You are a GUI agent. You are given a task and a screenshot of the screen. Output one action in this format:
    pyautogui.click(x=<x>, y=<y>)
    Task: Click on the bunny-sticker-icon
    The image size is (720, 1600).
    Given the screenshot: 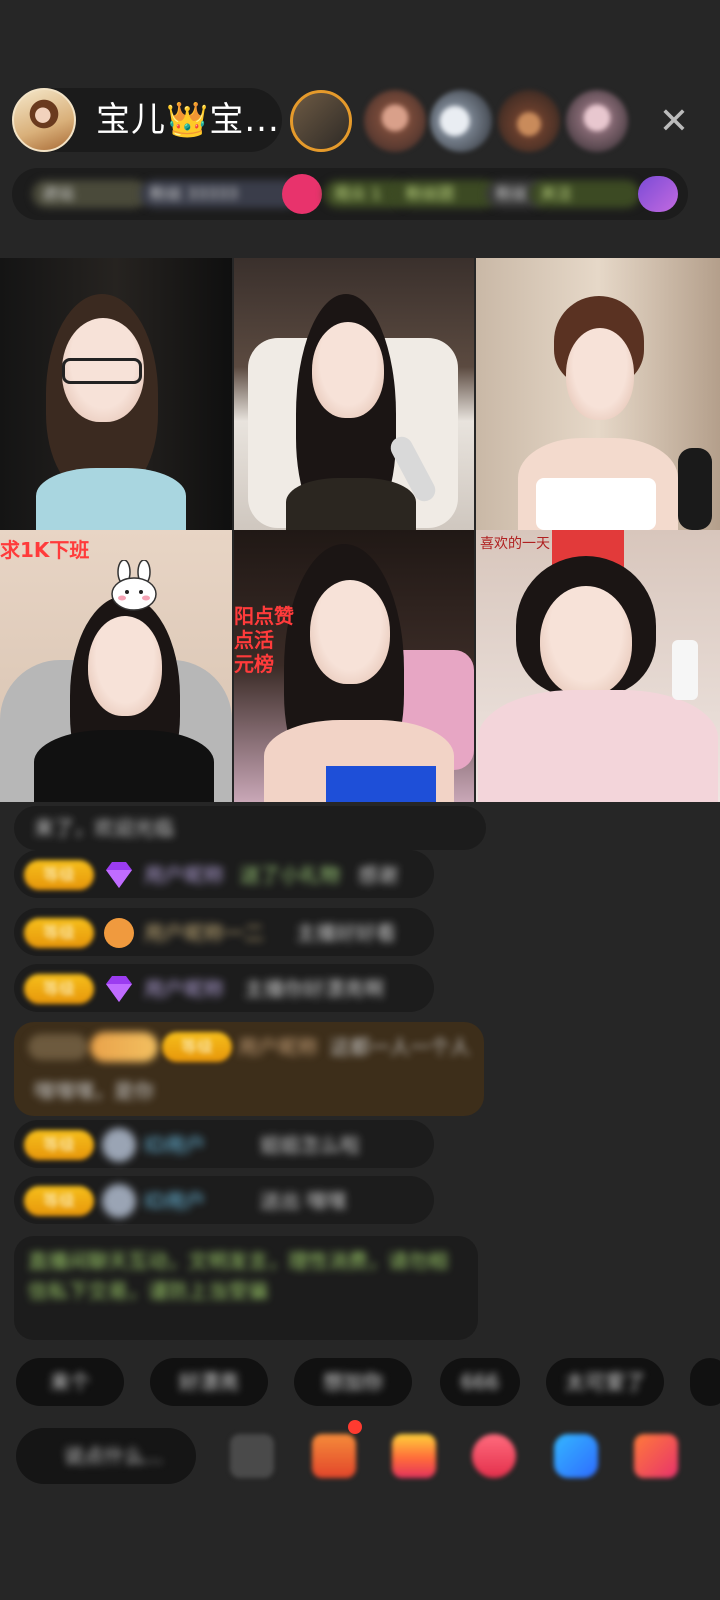 What is the action you would take?
    pyautogui.click(x=134, y=585)
    